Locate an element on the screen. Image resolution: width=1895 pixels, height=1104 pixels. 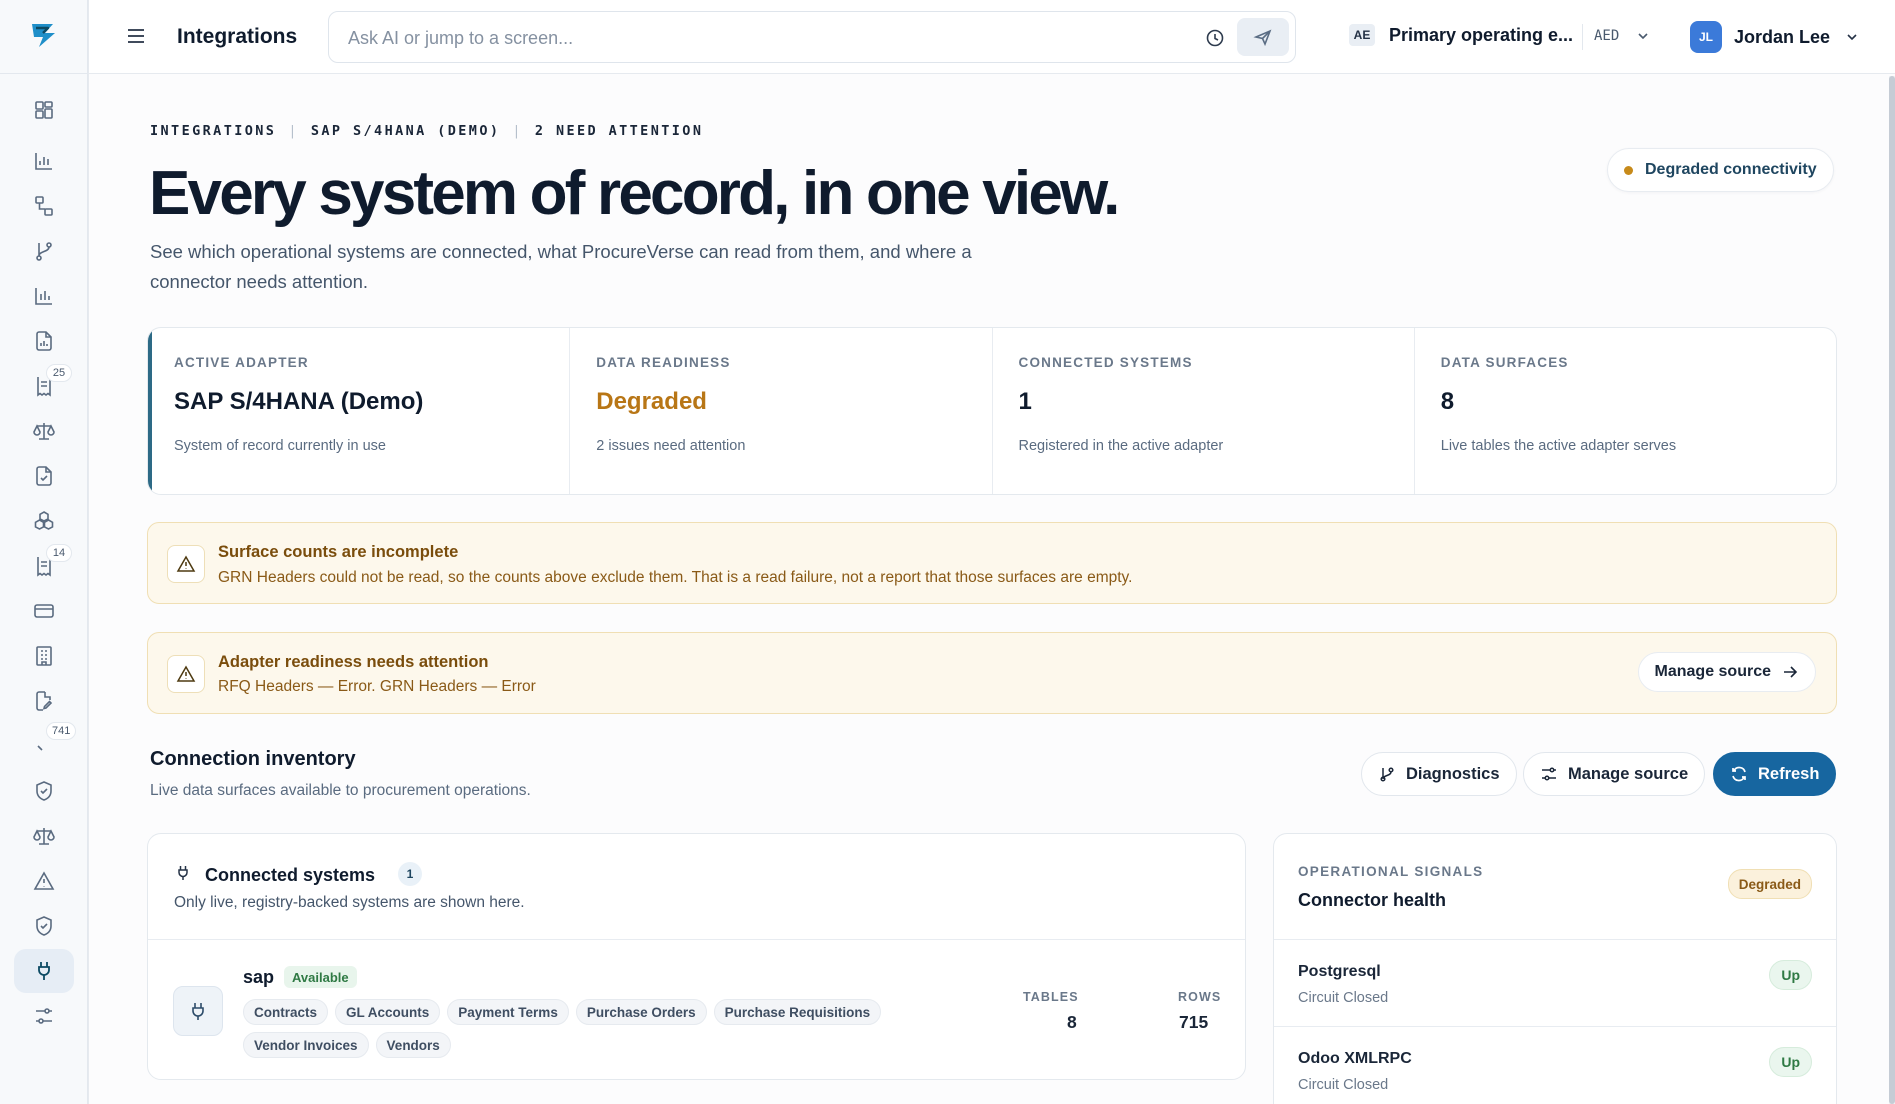
entity-code: AE is located at coordinates (1362, 35).